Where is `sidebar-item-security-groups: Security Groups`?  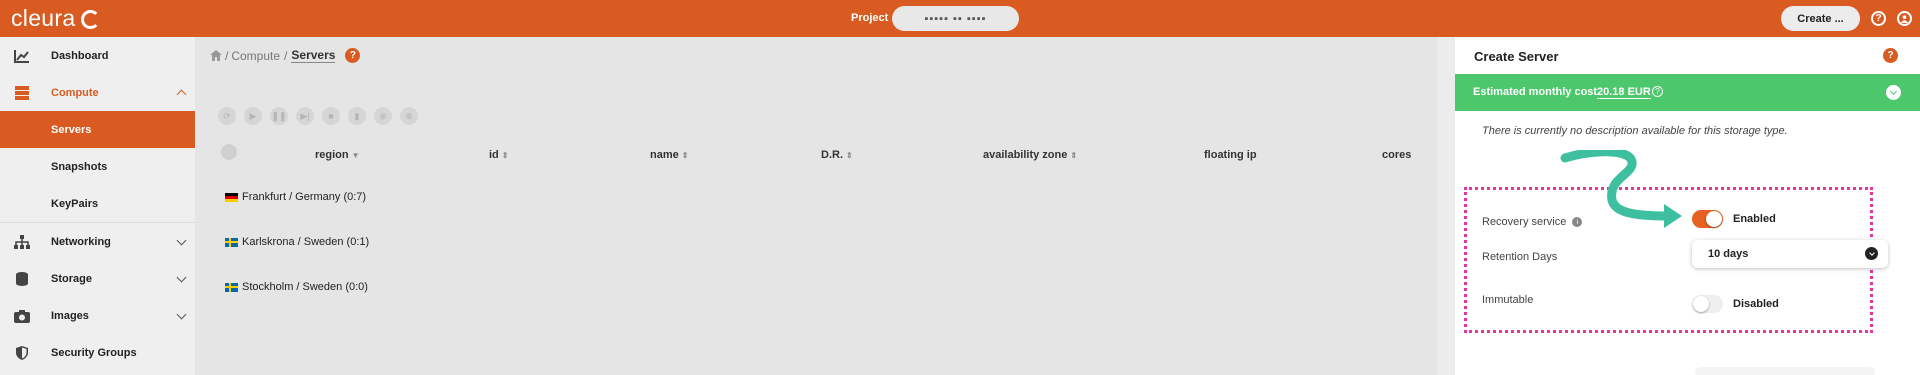 sidebar-item-security-groups: Security Groups is located at coordinates (97, 352).